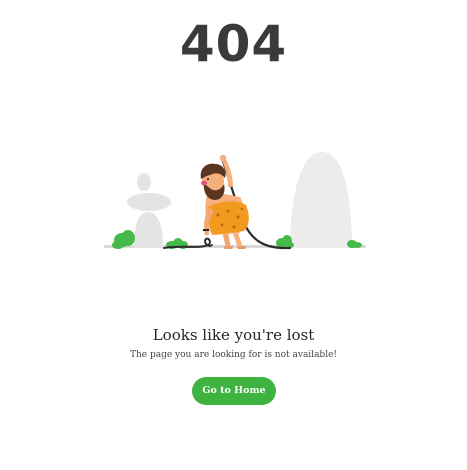 Image resolution: width=467 pixels, height=470 pixels. Describe the element at coordinates (235, 201) in the screenshot. I see `lost-caveman-illustration` at that location.